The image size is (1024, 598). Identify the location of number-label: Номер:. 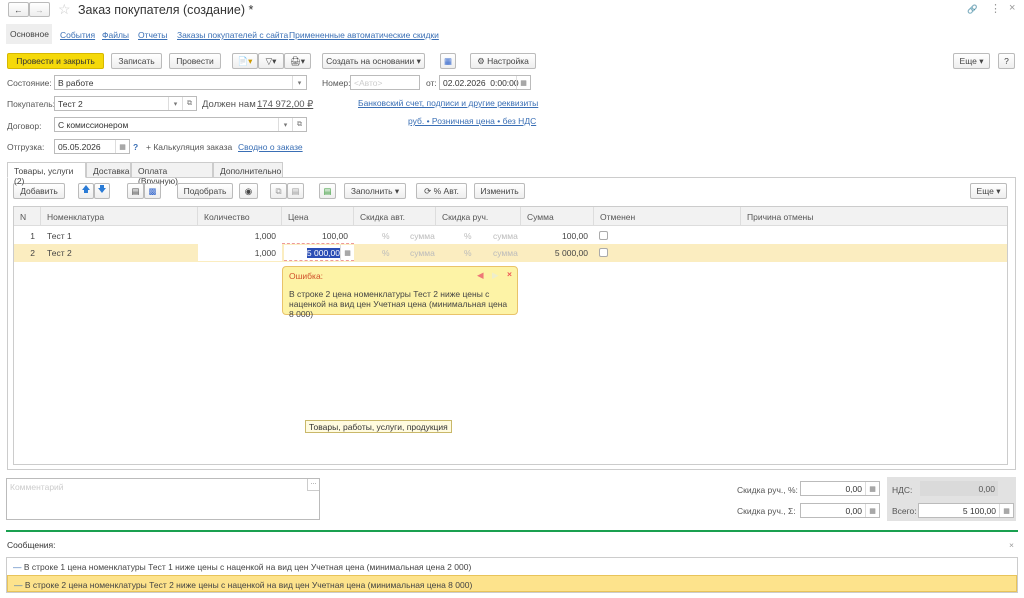
(336, 83).